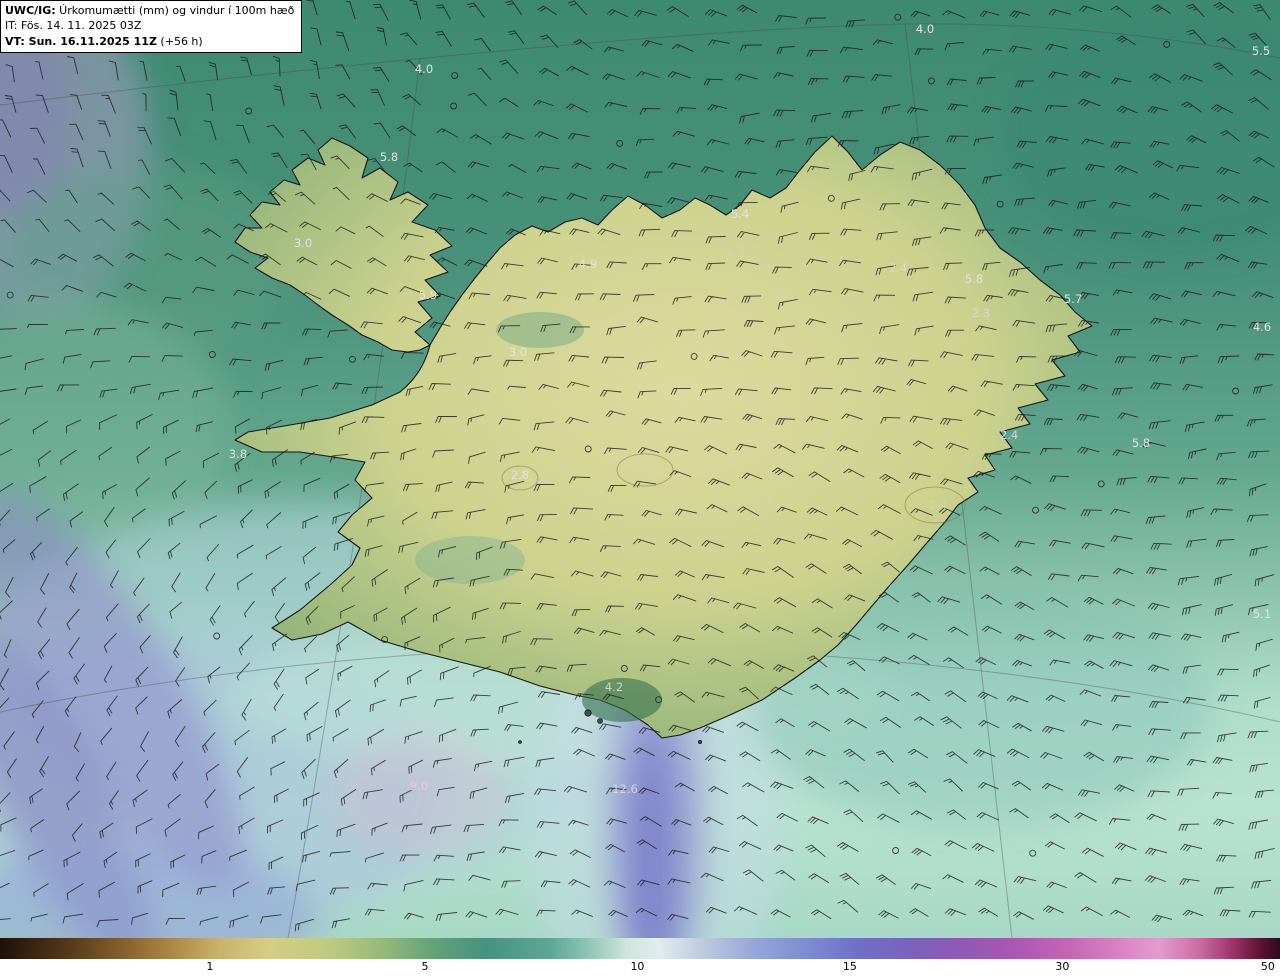 The width and height of the screenshot is (1280, 978). I want to click on model-name: UWC/IG:, so click(30, 10).